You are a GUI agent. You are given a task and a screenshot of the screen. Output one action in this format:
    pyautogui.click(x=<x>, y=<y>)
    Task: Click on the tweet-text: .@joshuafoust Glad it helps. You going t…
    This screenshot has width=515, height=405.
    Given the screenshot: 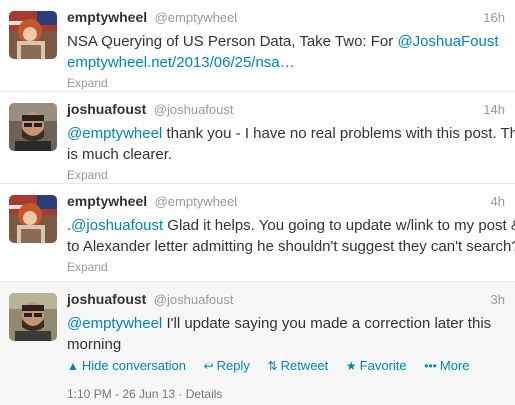 What is the action you would take?
    pyautogui.click(x=291, y=236)
    